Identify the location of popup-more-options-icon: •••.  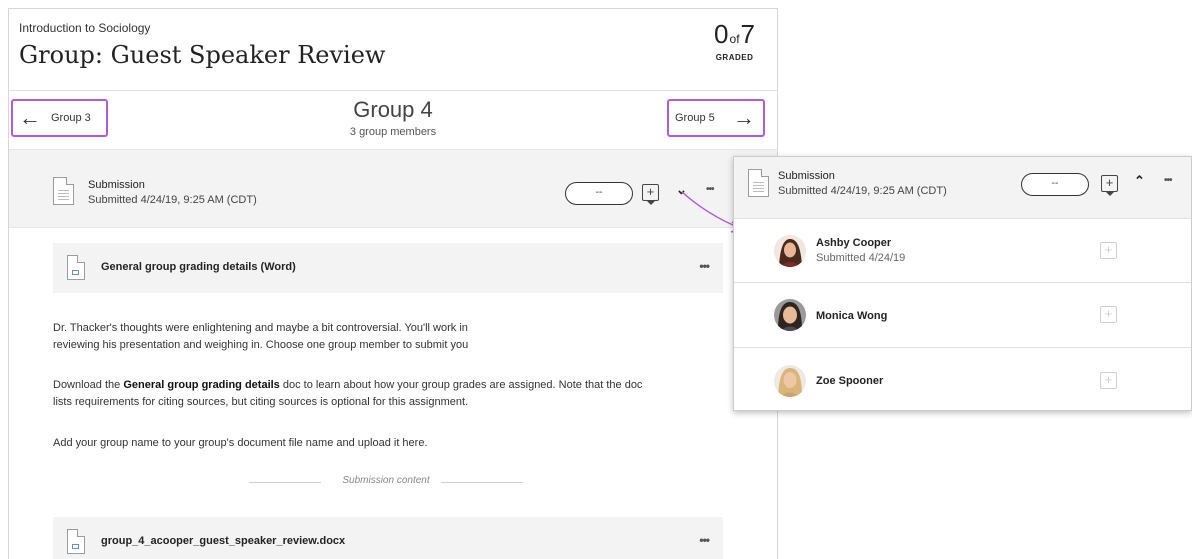
(1168, 180).